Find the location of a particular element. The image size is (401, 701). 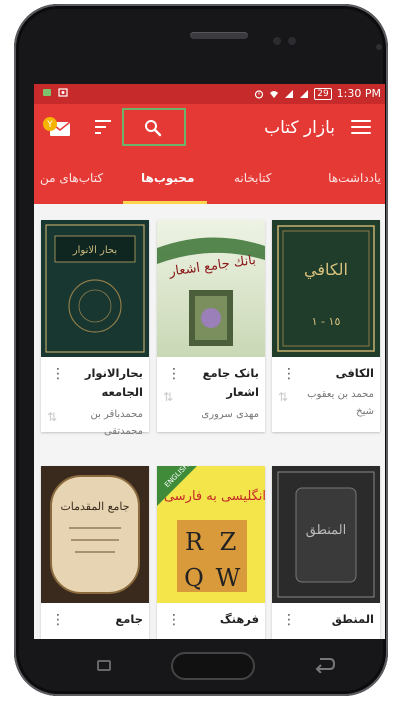

book-cover-image: المنطق is located at coordinates (326, 534).